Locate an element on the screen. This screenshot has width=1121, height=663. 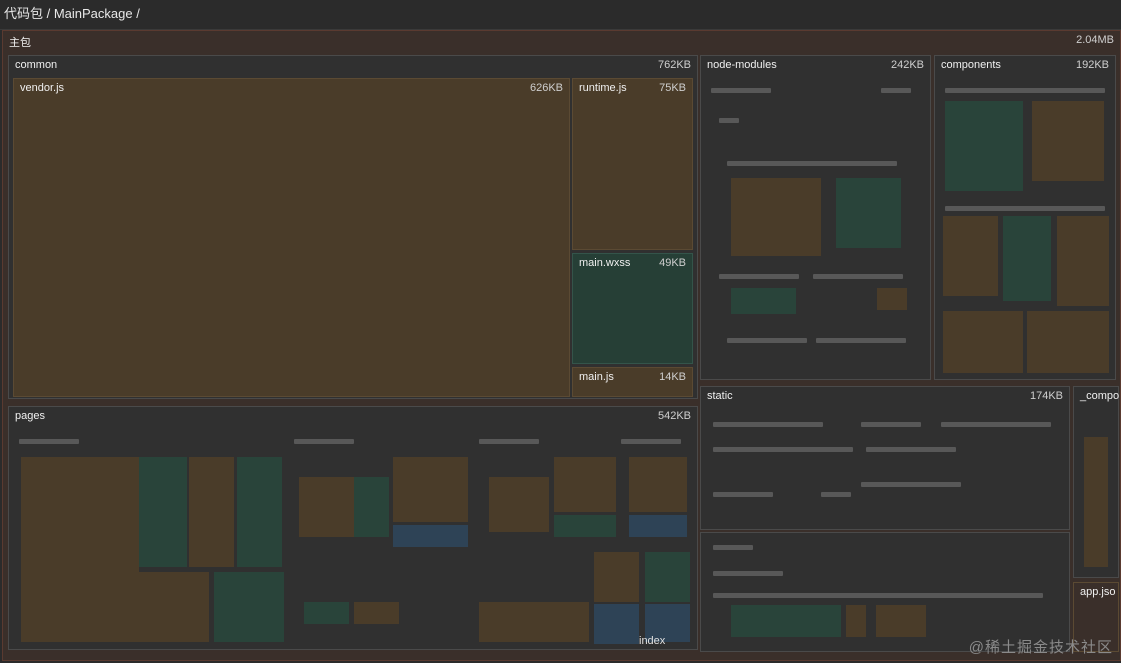
treemap-node-runtime-js: runtime.js 75KB is located at coordinates (632, 164).